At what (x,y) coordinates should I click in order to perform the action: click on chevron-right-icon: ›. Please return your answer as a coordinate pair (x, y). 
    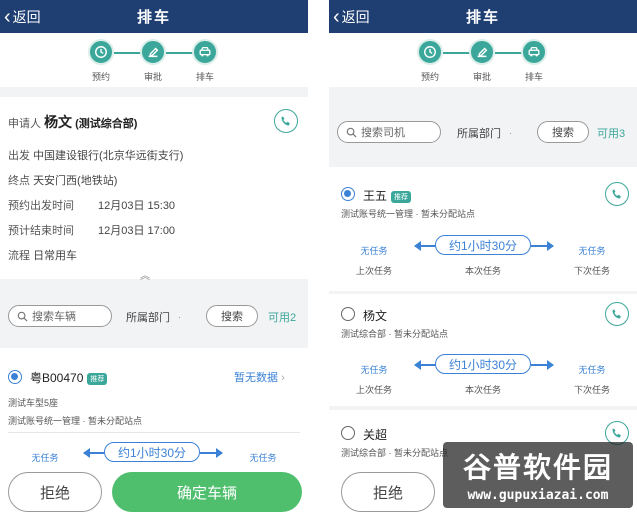
    Looking at the image, I should click on (283, 378).